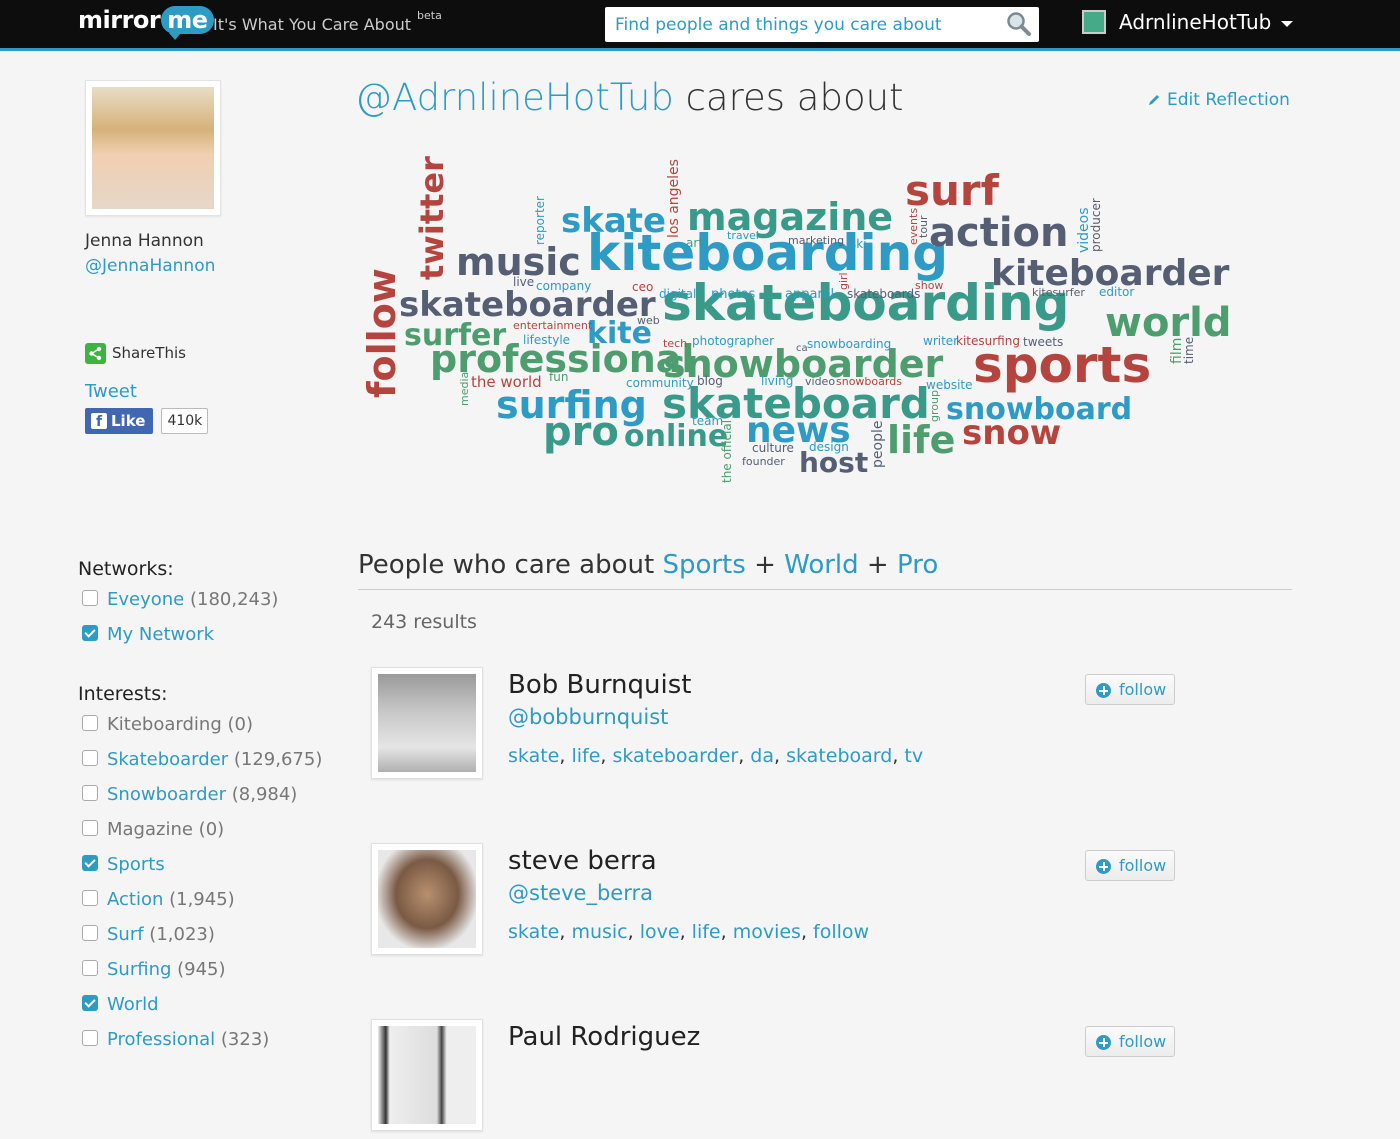 Image resolution: width=1400 pixels, height=1139 pixels. Describe the element at coordinates (1043, 342) in the screenshot. I see `cloud-word-tweets: tweets` at that location.